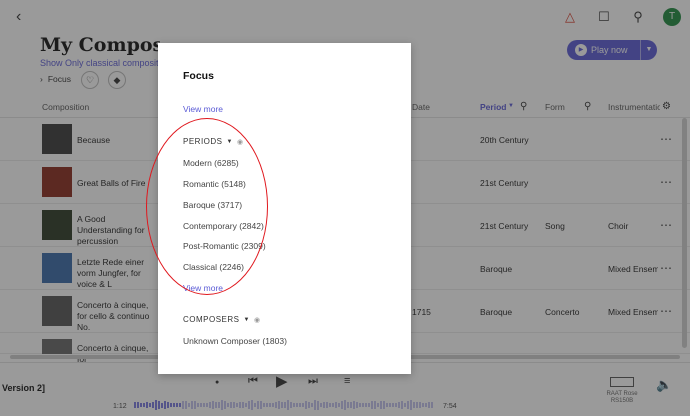 Image resolution: width=690 pixels, height=416 pixels. Describe the element at coordinates (211, 319) in the screenshot. I see `composers-heading: COMPOSERS` at that location.